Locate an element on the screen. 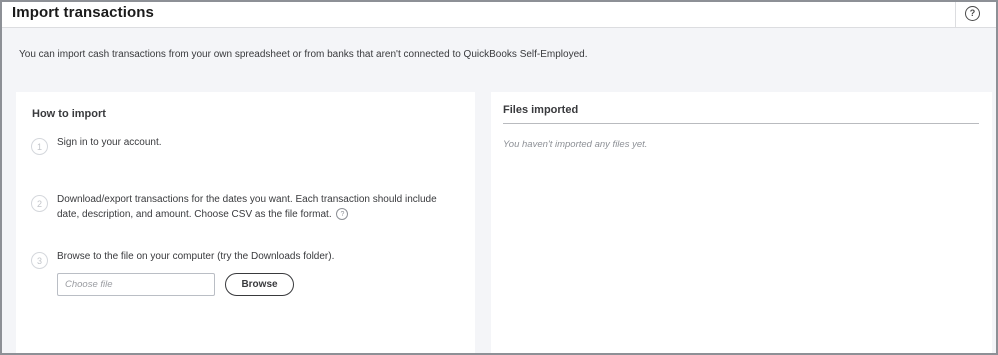 The width and height of the screenshot is (998, 355). files-imported-divider is located at coordinates (741, 123).